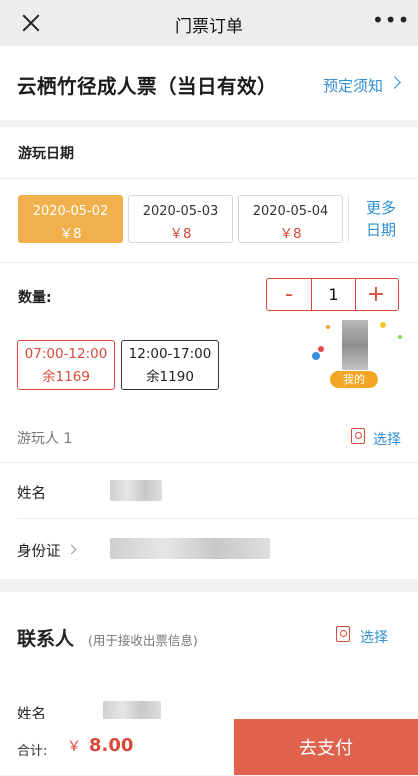  Describe the element at coordinates (170, 377) in the screenshot. I see `time-slot-remaining: 余1190` at that location.